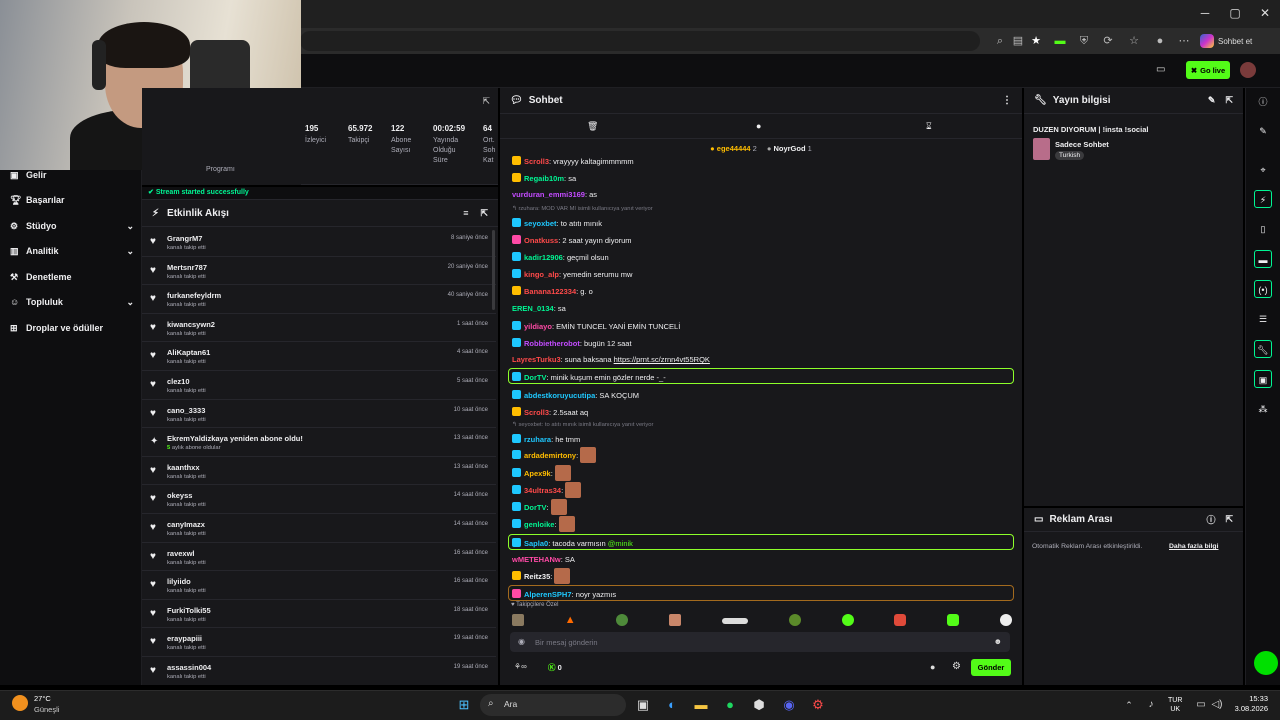  I want to click on chat-message: Onatkuss: 2 saat yayın diyorum, so click(572, 239).